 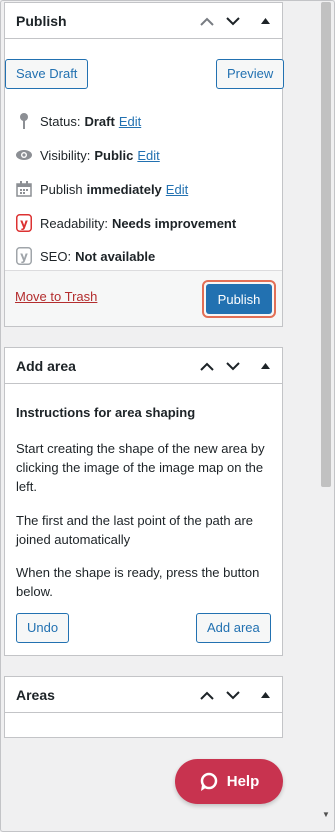 What do you see at coordinates (174, 223) in the screenshot?
I see `readability-value: Needs improvement` at bounding box center [174, 223].